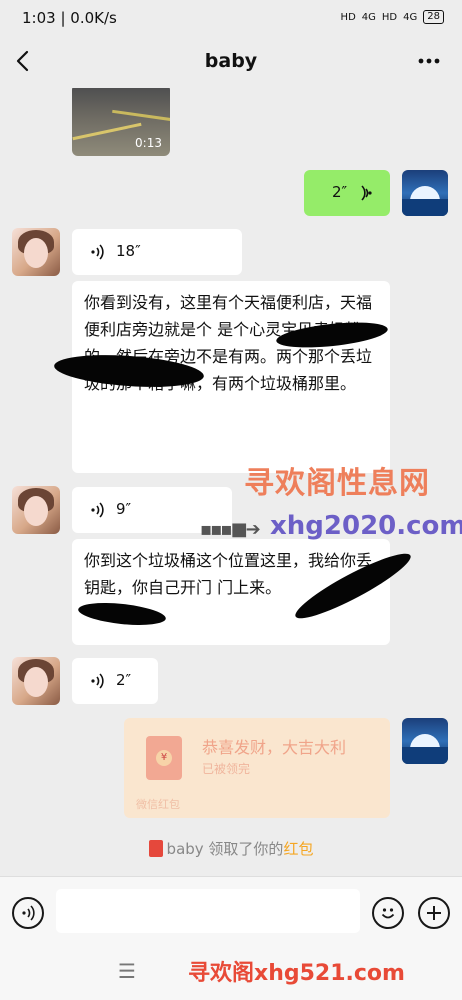 The height and width of the screenshot is (1000, 462). What do you see at coordinates (107, 131) in the screenshot?
I see `video-frame-detail` at bounding box center [107, 131].